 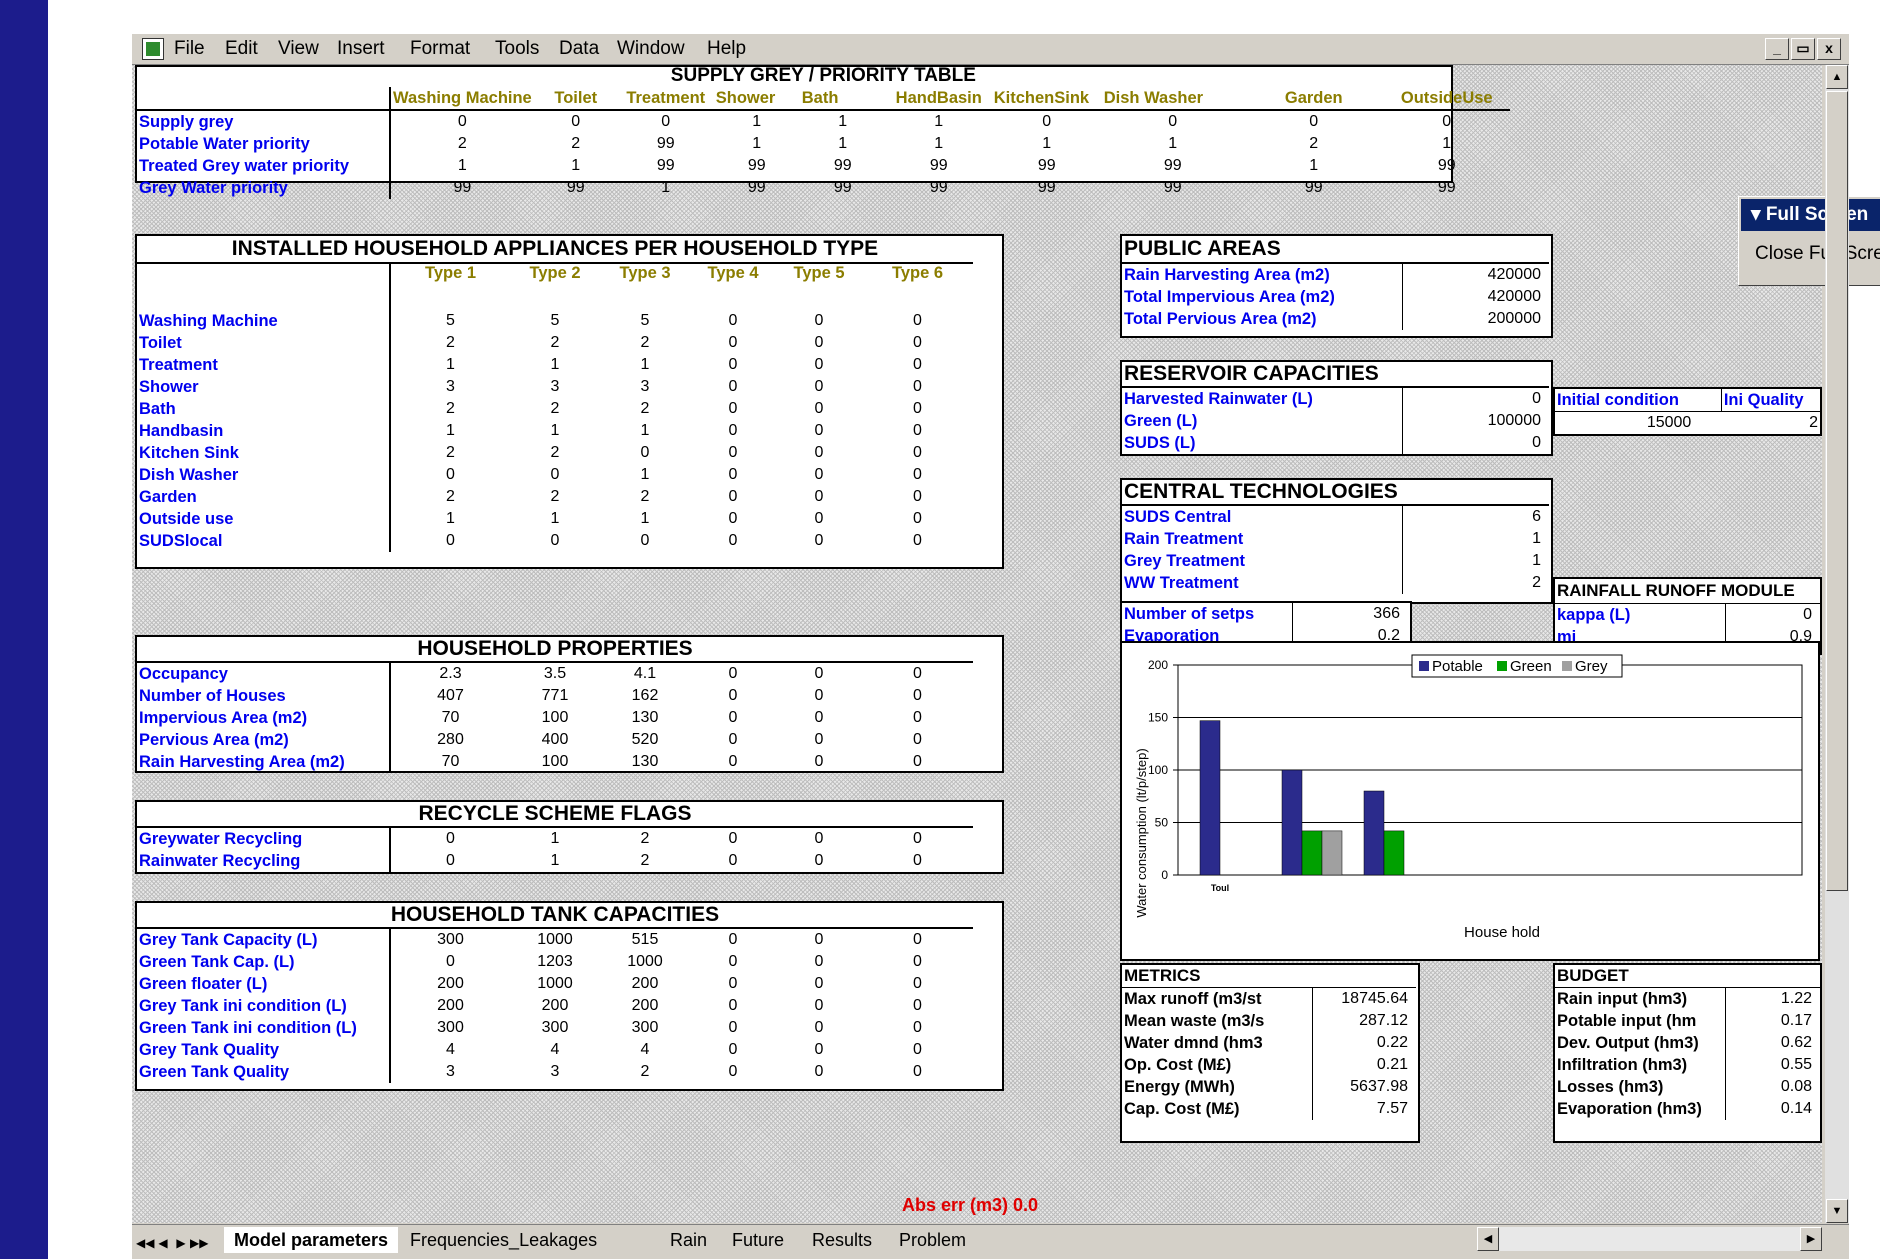 What do you see at coordinates (1817, 254) in the screenshot?
I see `close-full-screen-button: Close Full Screen` at bounding box center [1817, 254].